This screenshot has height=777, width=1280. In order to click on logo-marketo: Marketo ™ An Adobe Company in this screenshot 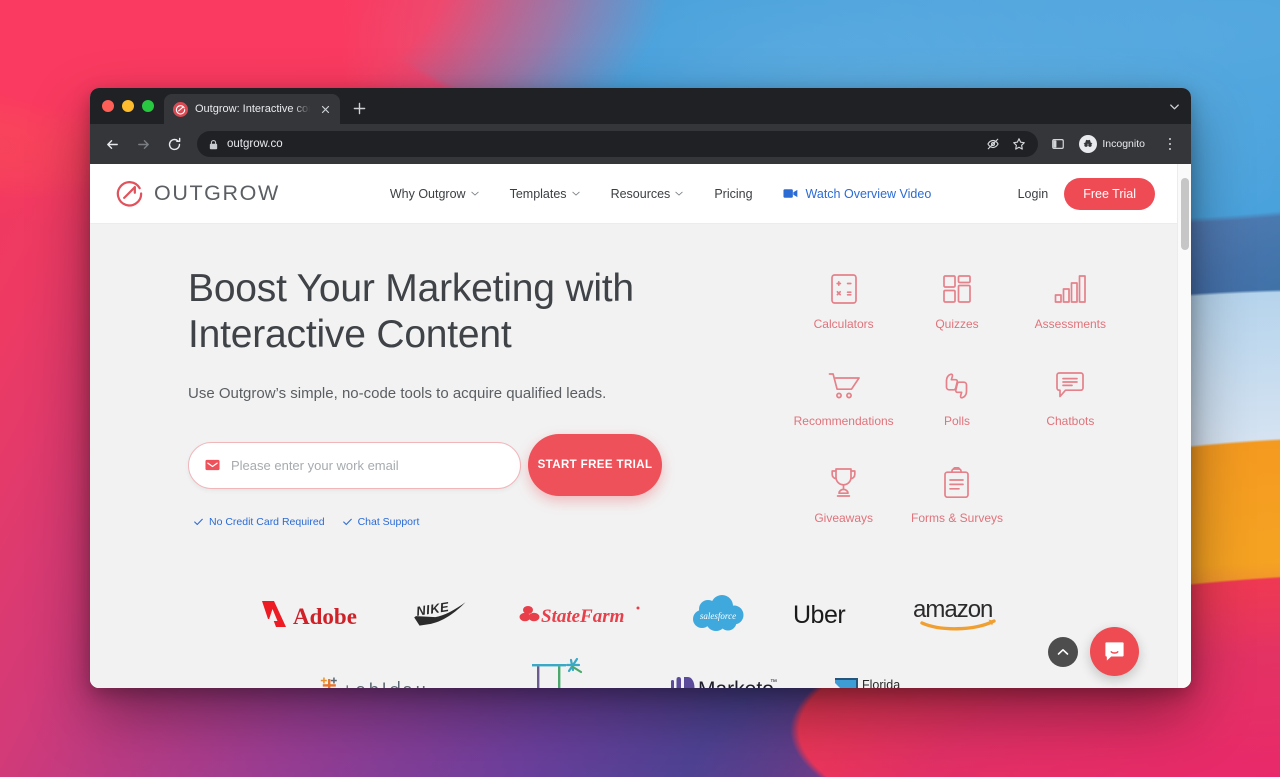, I will do `click(725, 676)`.